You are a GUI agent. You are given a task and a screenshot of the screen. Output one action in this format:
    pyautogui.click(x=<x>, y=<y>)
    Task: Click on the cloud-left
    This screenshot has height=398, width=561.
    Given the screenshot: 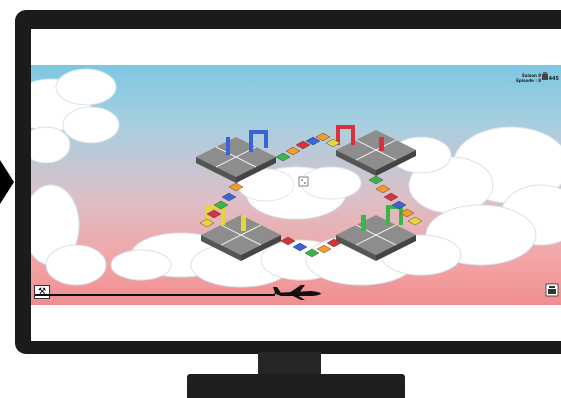 What is the action you would take?
    pyautogui.click(x=75, y=116)
    